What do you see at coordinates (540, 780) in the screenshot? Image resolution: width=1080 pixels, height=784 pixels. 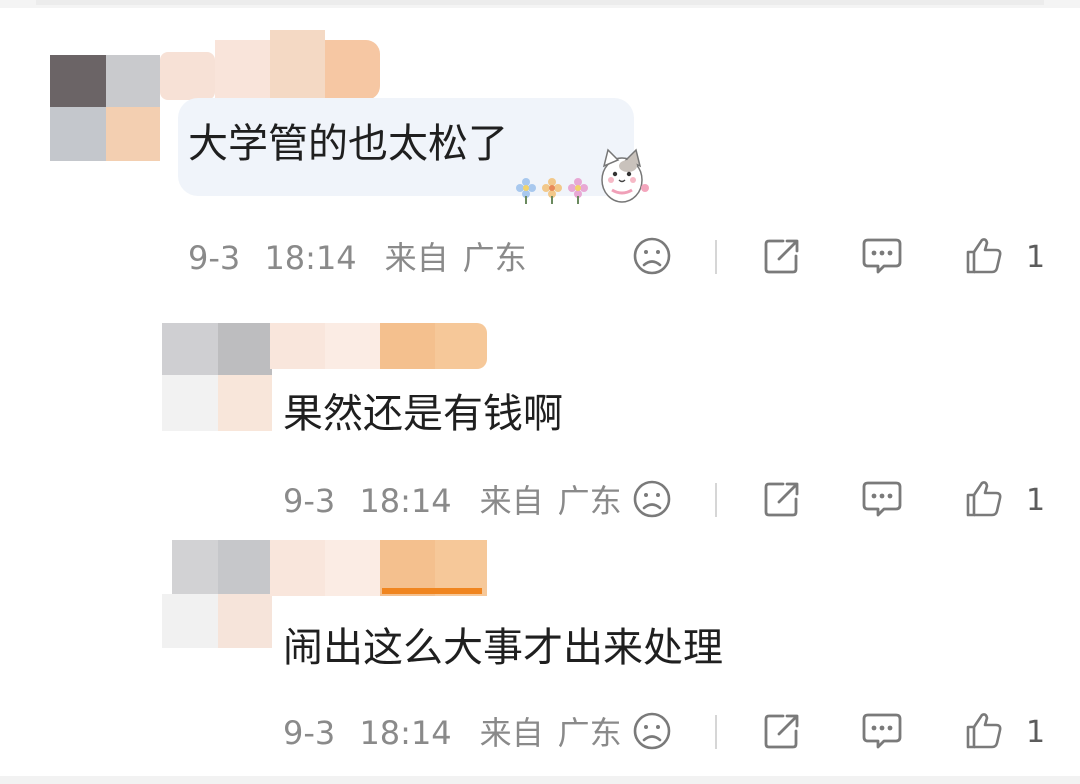 I see `bottom-divider` at bounding box center [540, 780].